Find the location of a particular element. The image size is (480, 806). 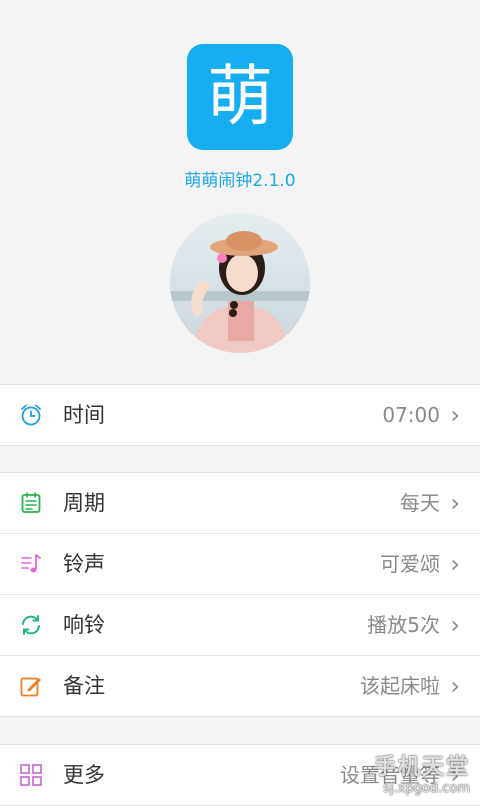

avatar-photo is located at coordinates (240, 283).